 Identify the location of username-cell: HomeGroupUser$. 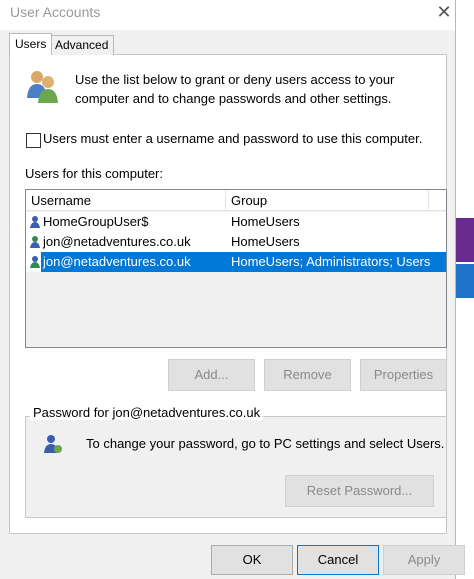
(96, 221).